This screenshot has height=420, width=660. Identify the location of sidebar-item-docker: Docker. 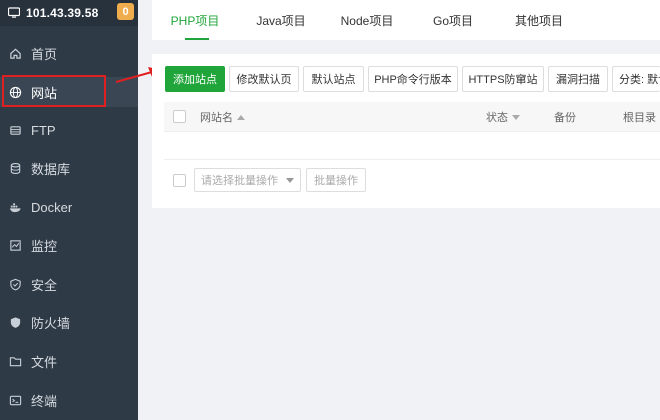
(69, 207).